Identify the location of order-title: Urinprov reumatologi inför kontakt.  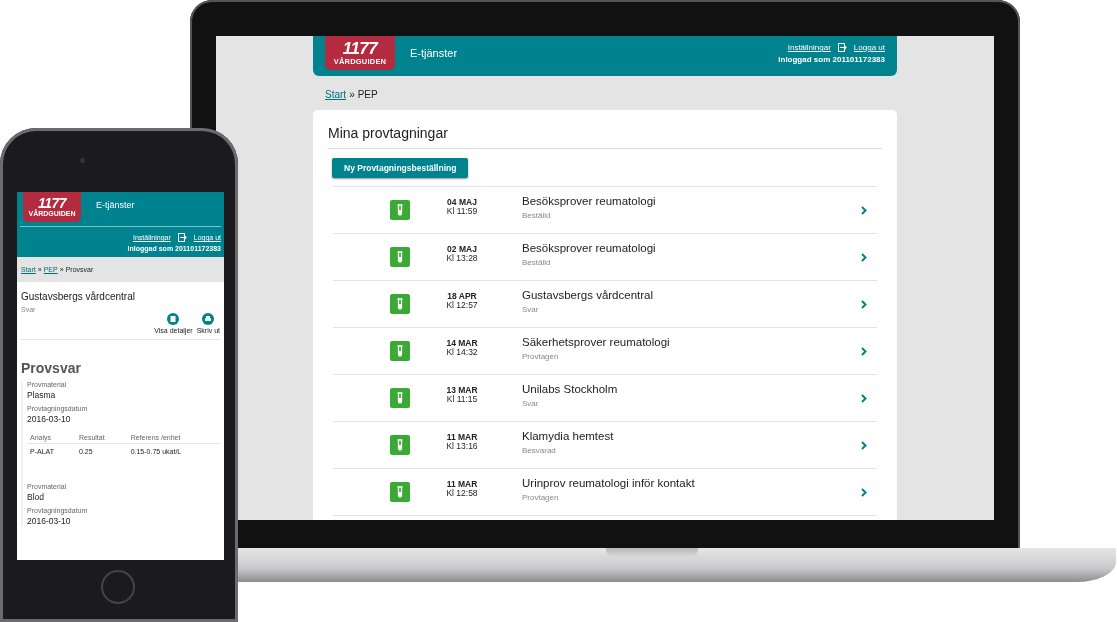
(609, 482).